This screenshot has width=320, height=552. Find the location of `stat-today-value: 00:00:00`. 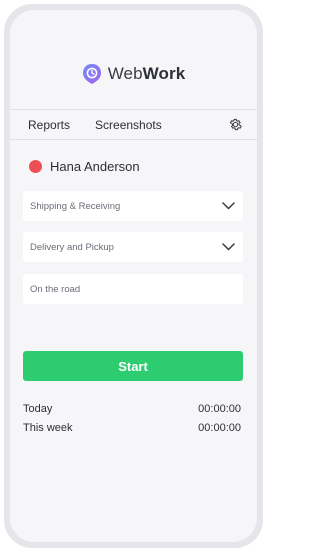

stat-today-value: 00:00:00 is located at coordinates (219, 409).